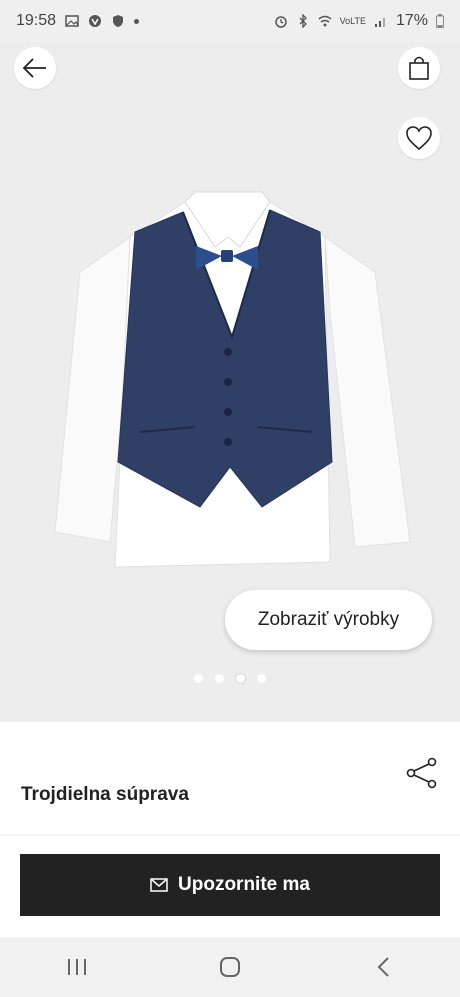 This screenshot has height=997, width=460. What do you see at coordinates (411, 20) in the screenshot?
I see `battery-percent: 17%` at bounding box center [411, 20].